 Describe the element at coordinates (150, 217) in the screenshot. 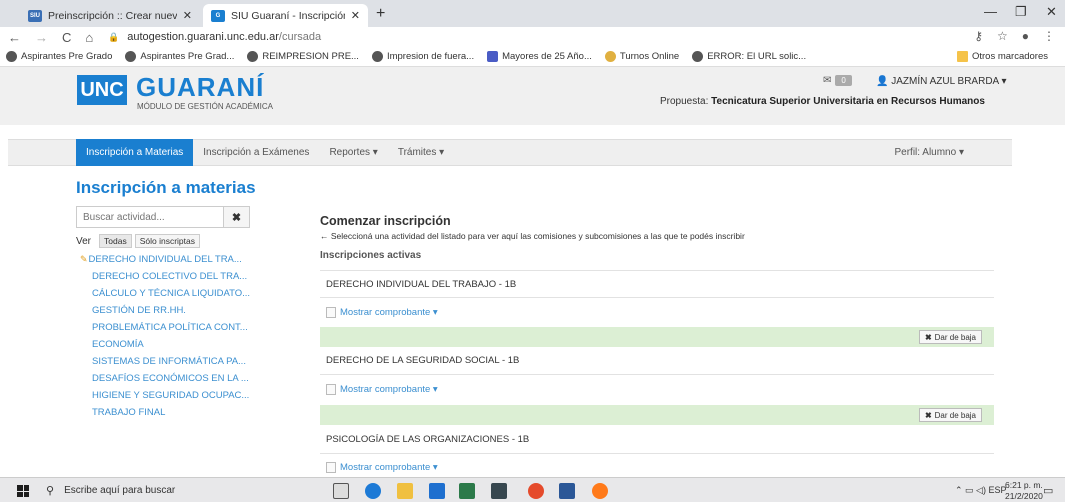

I see `search-input` at that location.